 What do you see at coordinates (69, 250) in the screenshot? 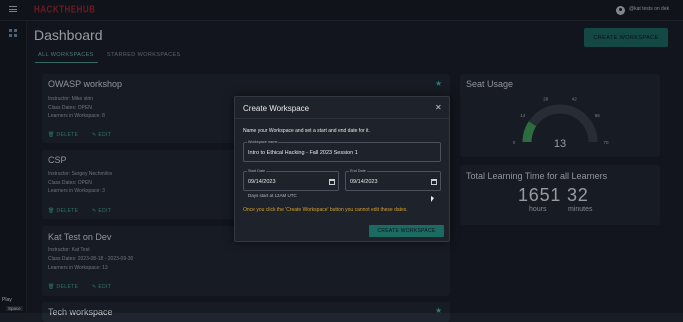
I see `workspace-instructor: Instructor: Kat Test` at bounding box center [69, 250].